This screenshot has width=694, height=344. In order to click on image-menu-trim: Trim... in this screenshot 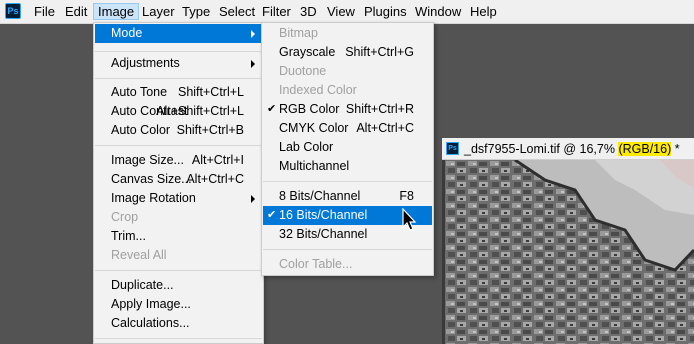, I will do `click(178, 236)`.